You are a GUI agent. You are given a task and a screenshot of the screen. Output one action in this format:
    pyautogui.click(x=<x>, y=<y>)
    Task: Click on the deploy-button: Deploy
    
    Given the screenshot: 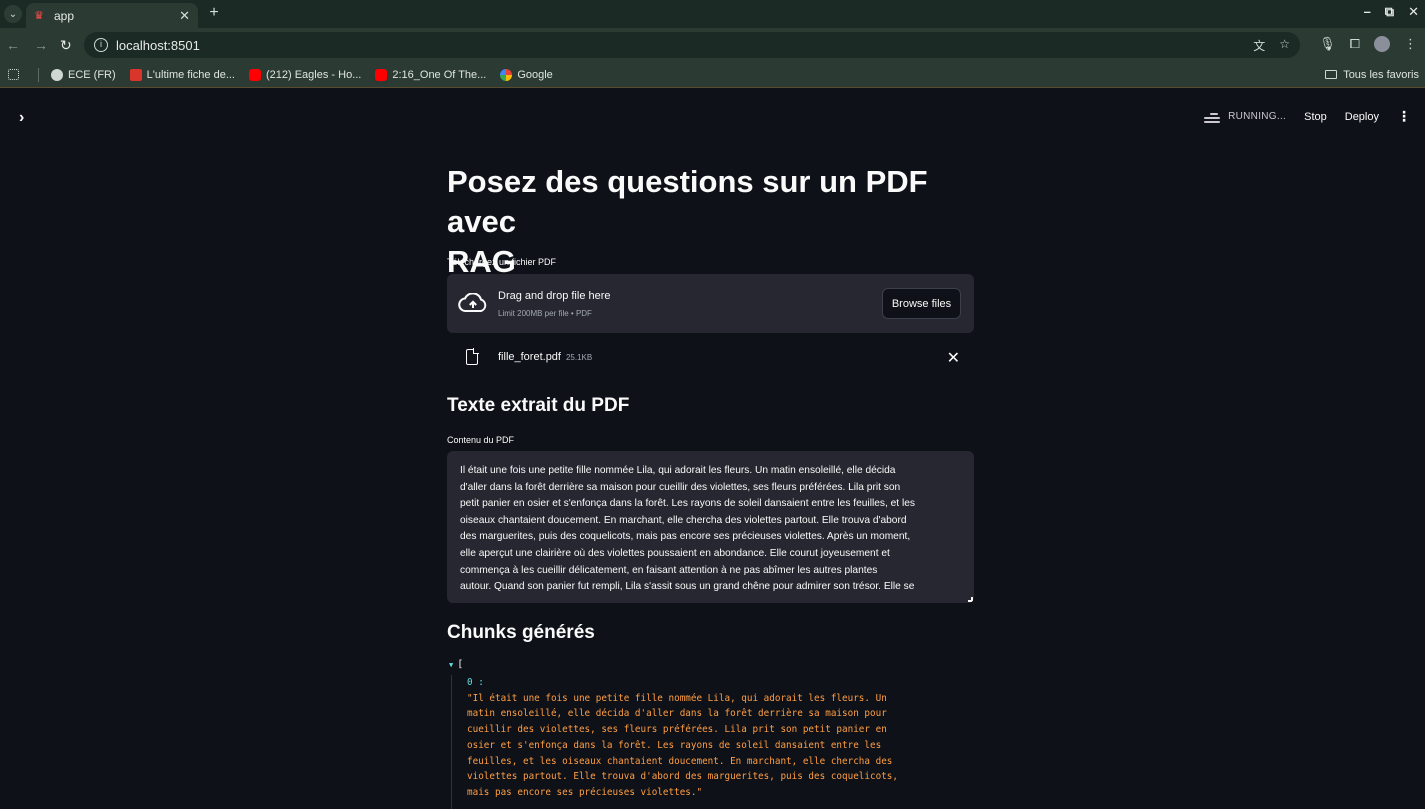 What is the action you would take?
    pyautogui.click(x=1362, y=117)
    